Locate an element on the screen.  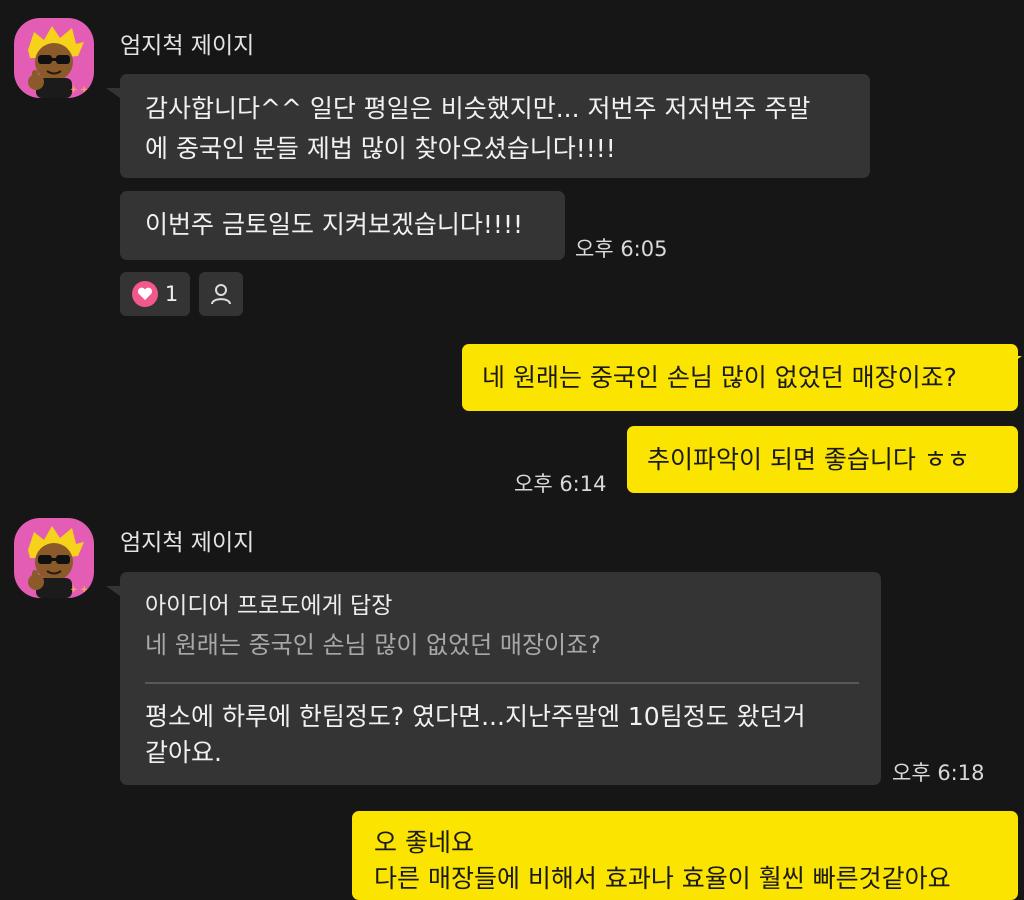
person-icon is located at coordinates (221, 294).